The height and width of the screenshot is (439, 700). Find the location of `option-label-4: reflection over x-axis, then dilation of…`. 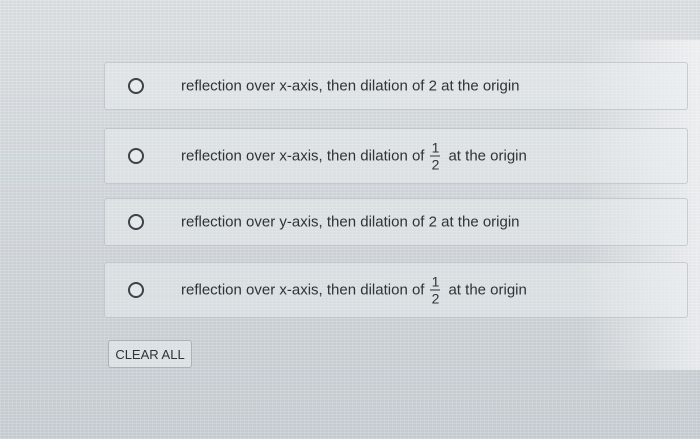

option-label-4: reflection over x-axis, then dilation of… is located at coordinates (354, 290).